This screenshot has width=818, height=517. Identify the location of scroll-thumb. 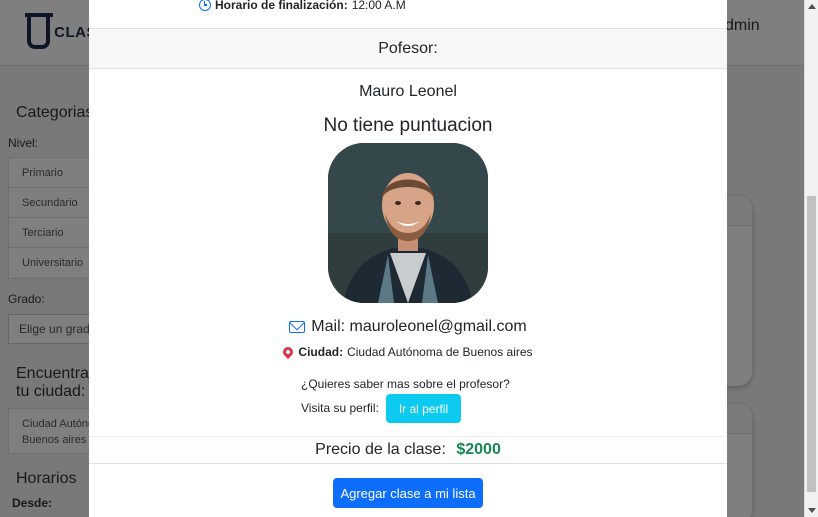
(811, 344).